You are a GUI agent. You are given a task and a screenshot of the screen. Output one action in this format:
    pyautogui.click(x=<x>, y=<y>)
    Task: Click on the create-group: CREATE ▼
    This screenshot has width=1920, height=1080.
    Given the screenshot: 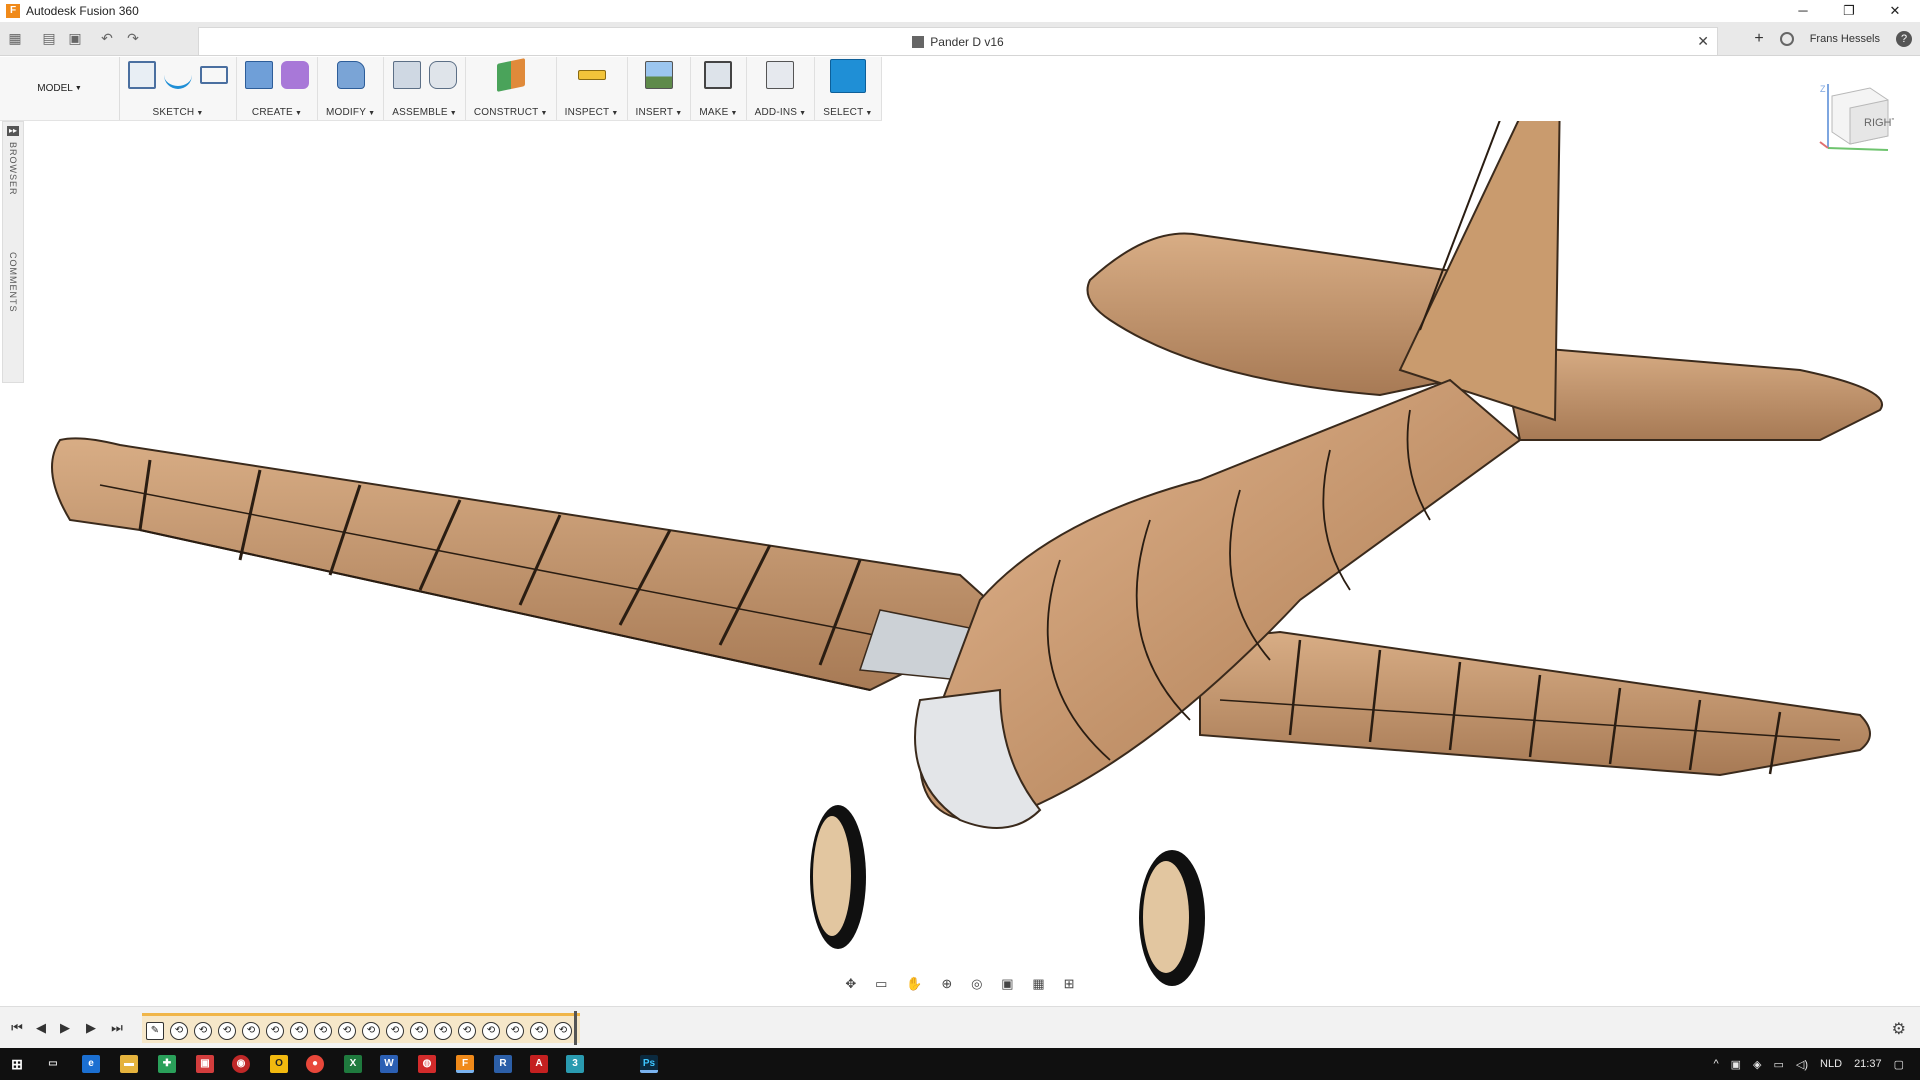 What is the action you would take?
    pyautogui.click(x=277, y=88)
    